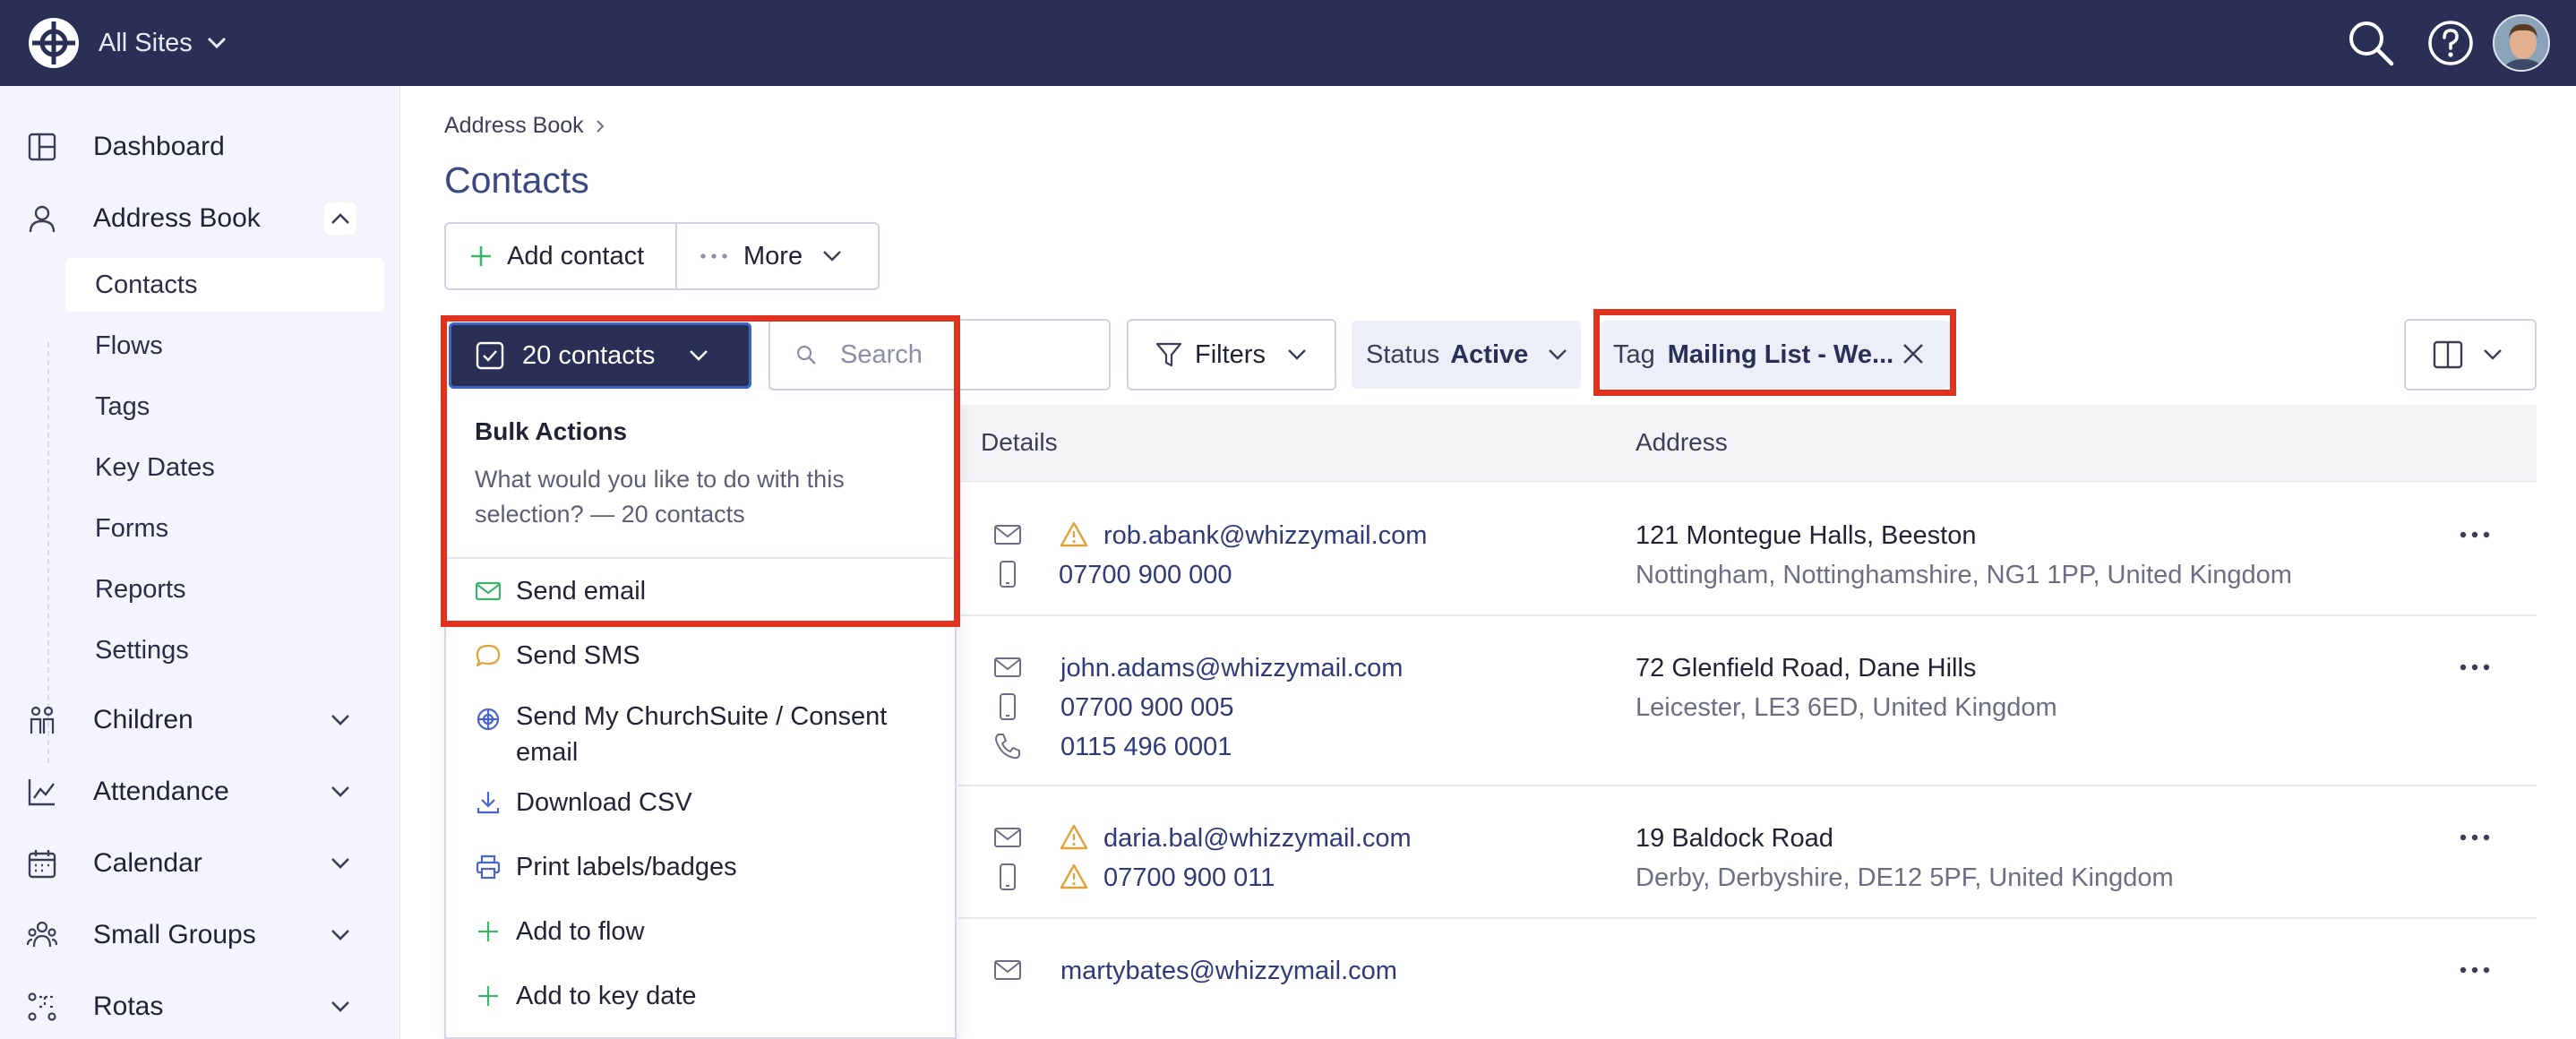 This screenshot has width=2576, height=1039. What do you see at coordinates (224, 528) in the screenshot?
I see `sidebar-subitem-forms: Forms` at bounding box center [224, 528].